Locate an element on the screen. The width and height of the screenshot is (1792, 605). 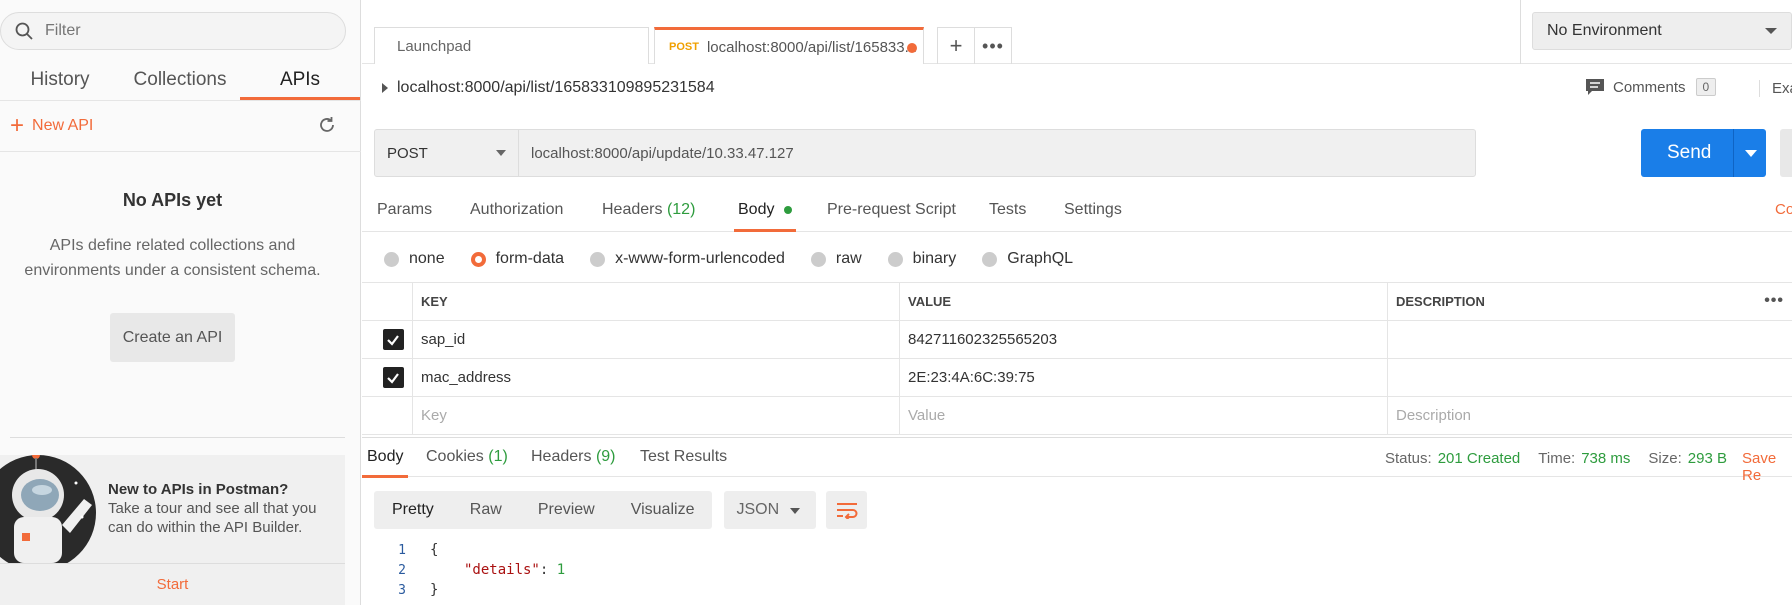
new-api-button: + New API is located at coordinates (51, 126).